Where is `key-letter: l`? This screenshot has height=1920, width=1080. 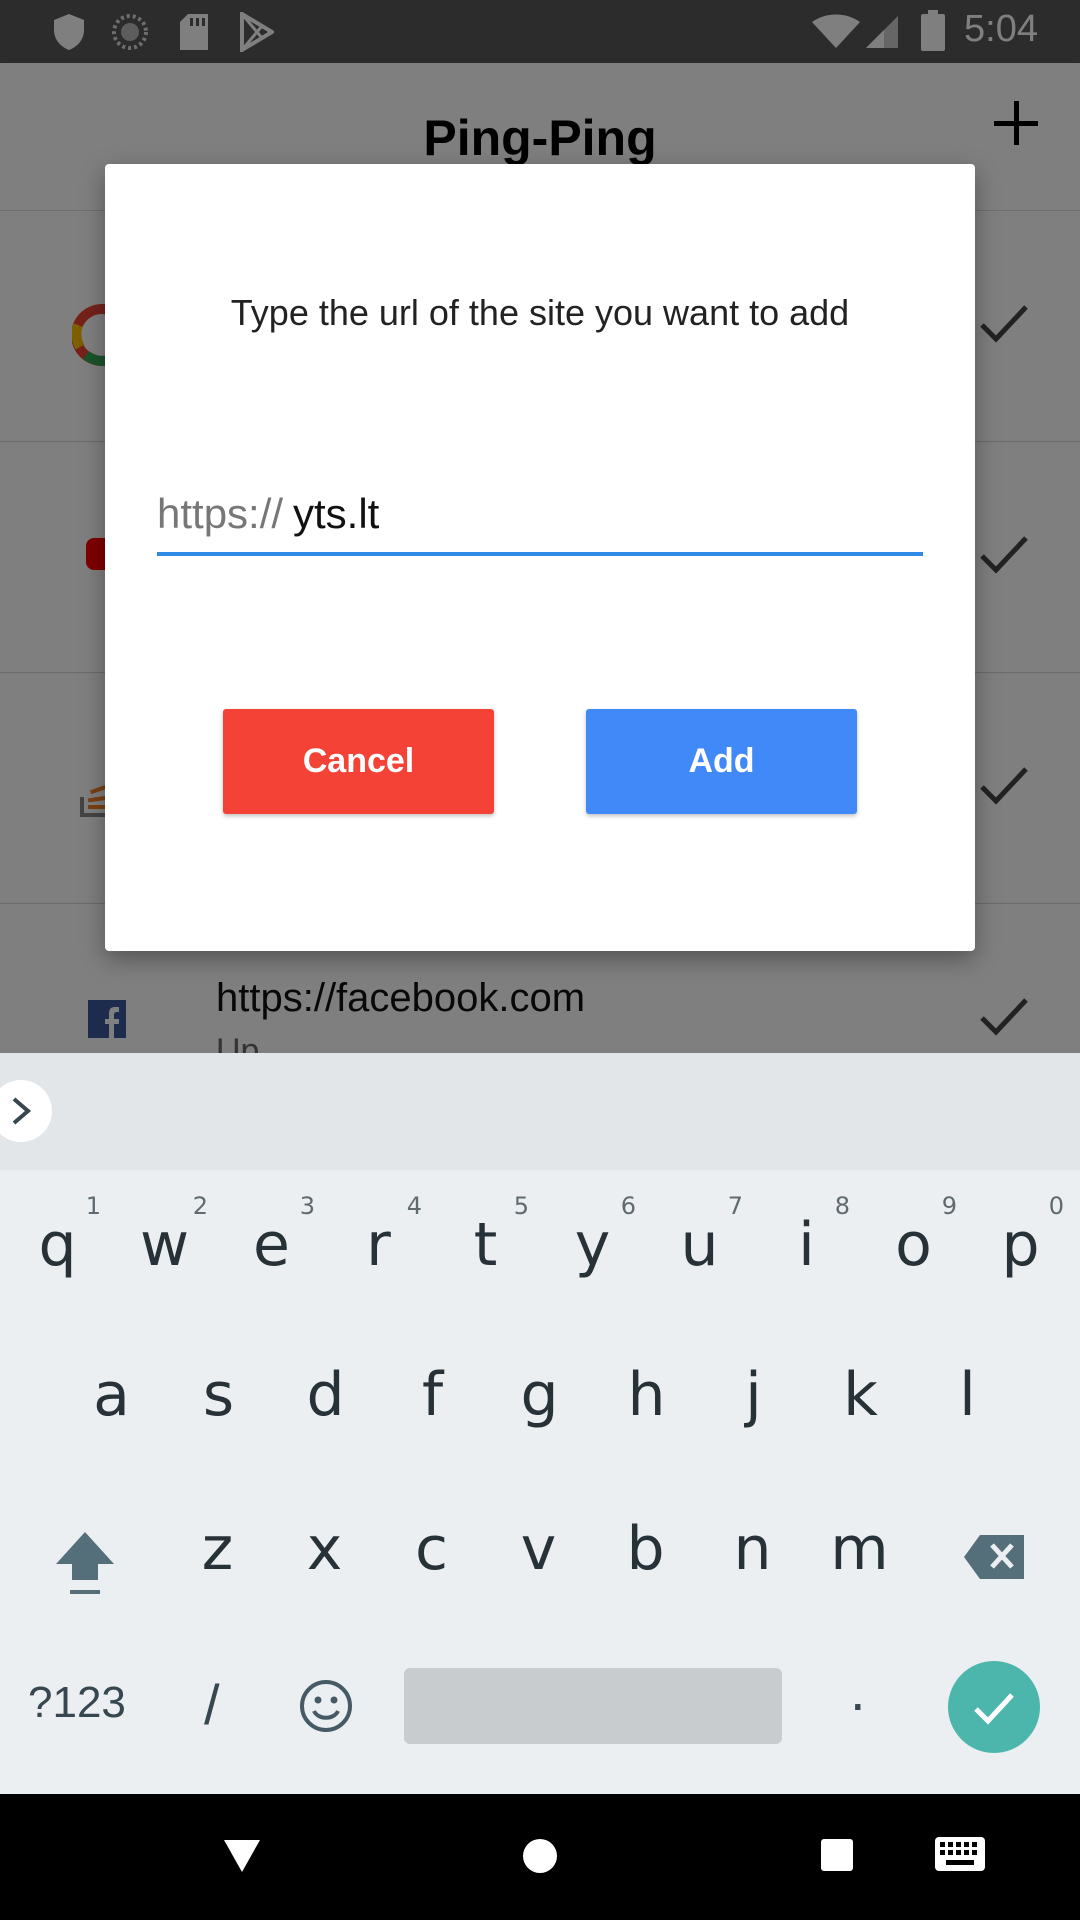 key-letter: l is located at coordinates (967, 1395).